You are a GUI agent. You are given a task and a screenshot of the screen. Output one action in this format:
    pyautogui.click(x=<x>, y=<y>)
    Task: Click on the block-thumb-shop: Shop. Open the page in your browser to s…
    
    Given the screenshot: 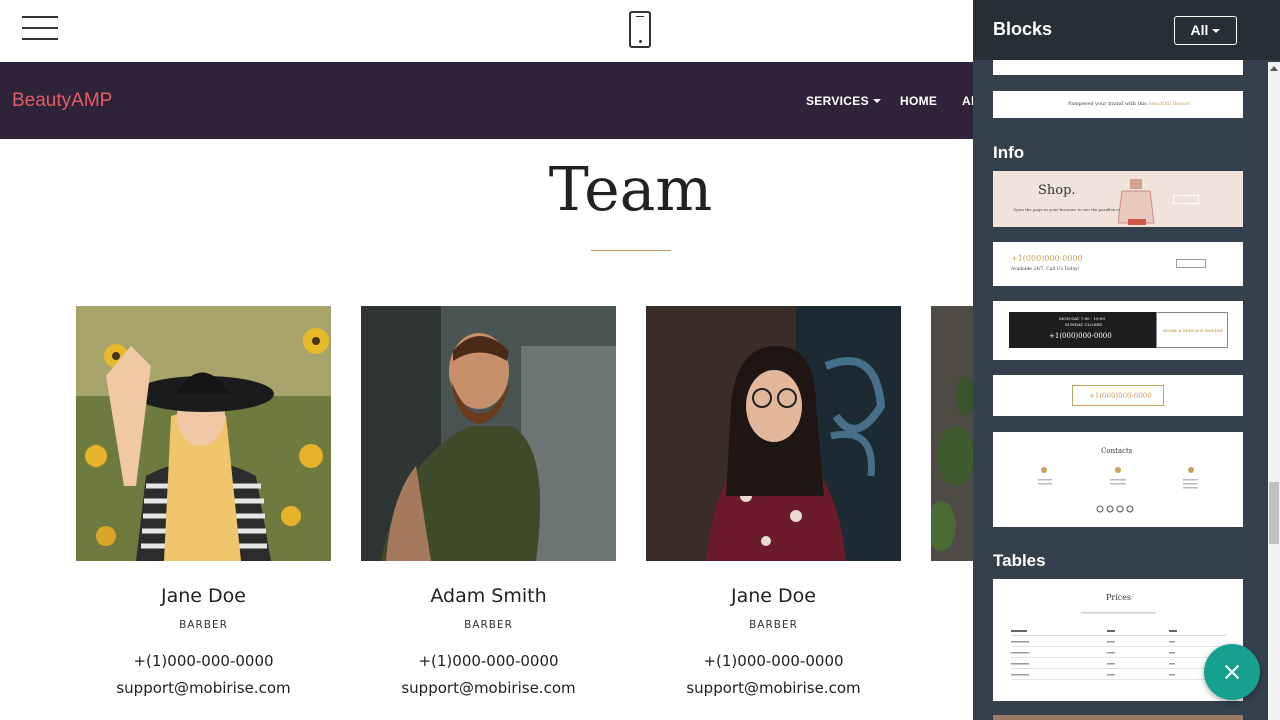 What is the action you would take?
    pyautogui.click(x=1118, y=199)
    